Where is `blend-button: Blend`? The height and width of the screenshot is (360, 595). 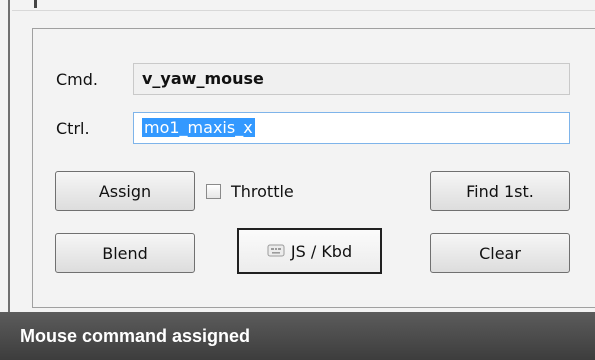 blend-button: Blend is located at coordinates (125, 253).